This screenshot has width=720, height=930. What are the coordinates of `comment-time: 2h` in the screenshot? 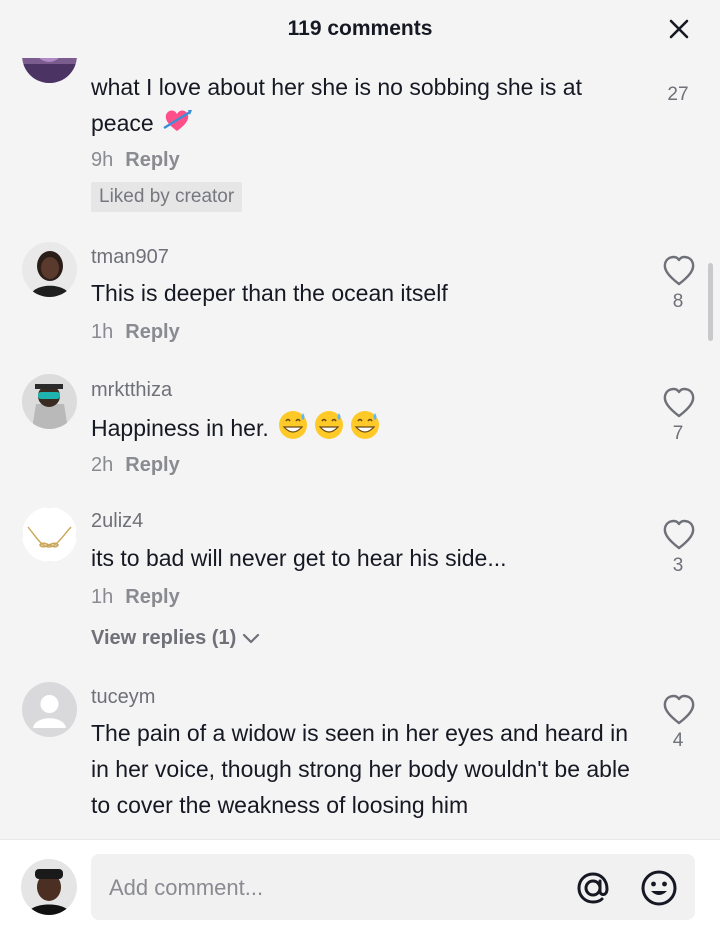 It's located at (102, 465).